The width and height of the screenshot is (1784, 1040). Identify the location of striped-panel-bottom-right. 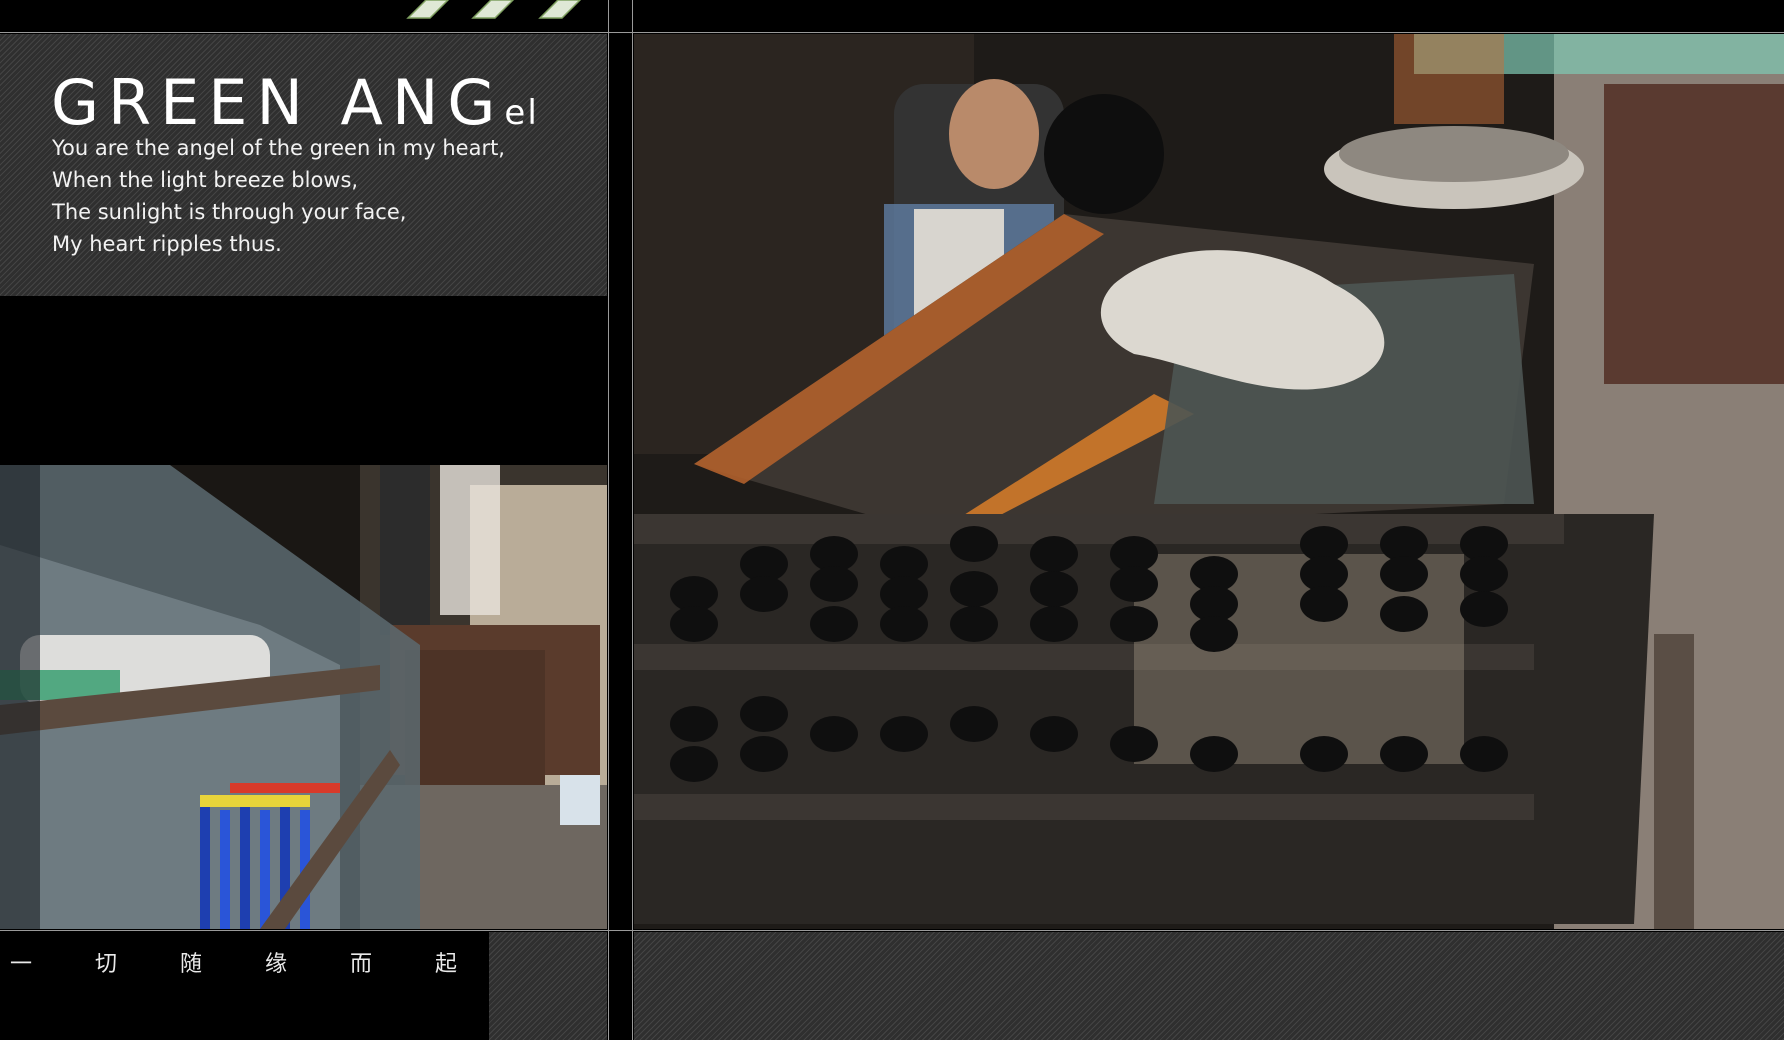
(1209, 986).